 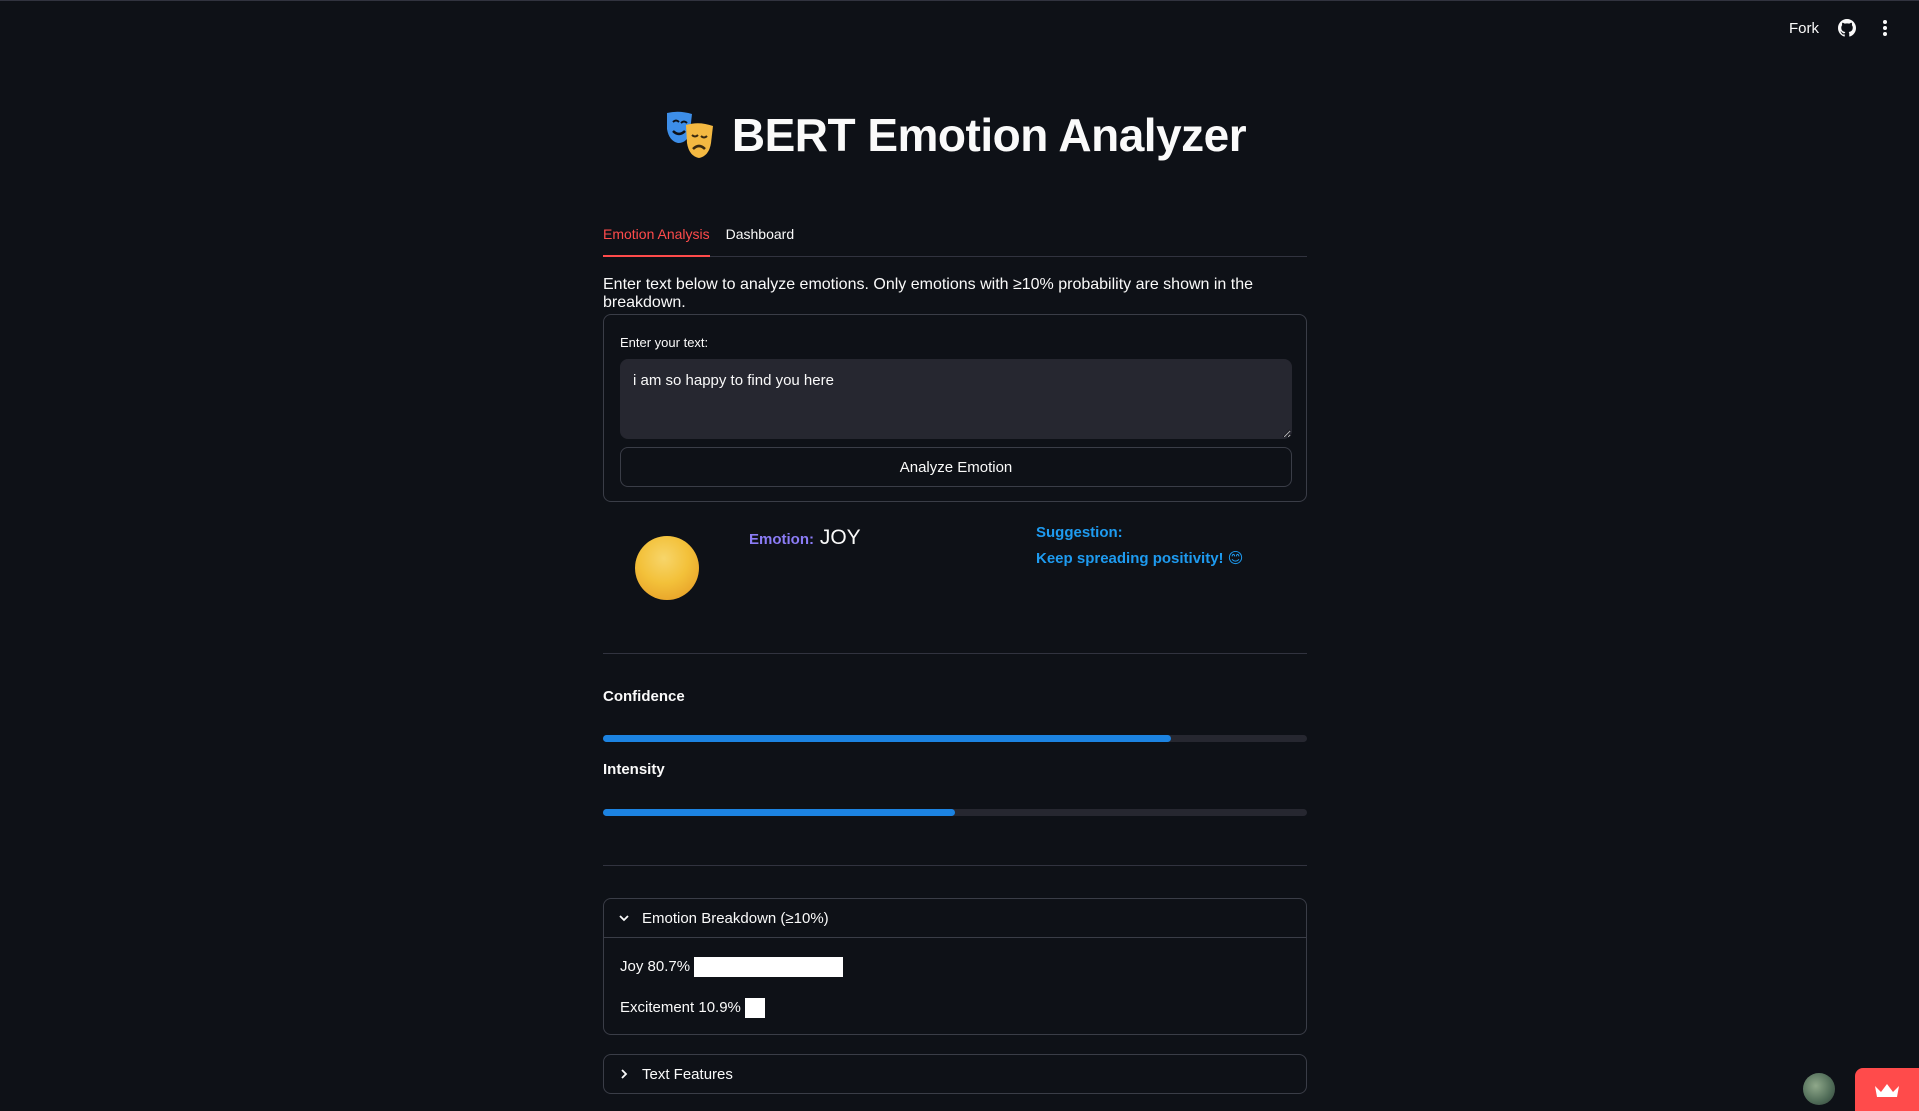 I want to click on intensity-bar-fill, so click(x=779, y=812).